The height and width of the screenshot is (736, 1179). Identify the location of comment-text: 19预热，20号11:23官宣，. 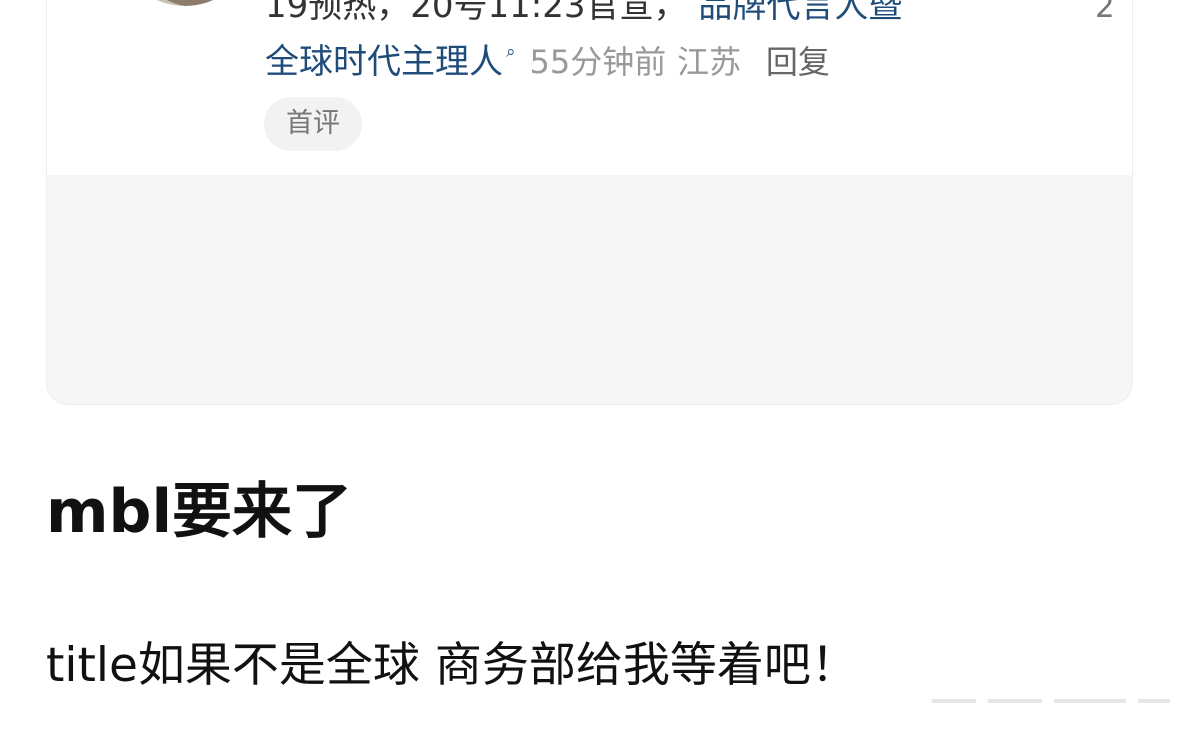
(476, 13).